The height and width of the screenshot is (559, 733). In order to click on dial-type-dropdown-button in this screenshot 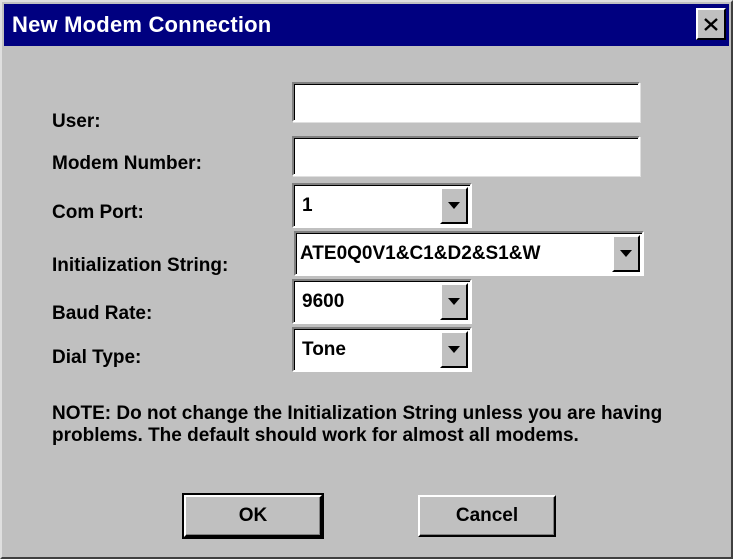, I will do `click(454, 349)`.